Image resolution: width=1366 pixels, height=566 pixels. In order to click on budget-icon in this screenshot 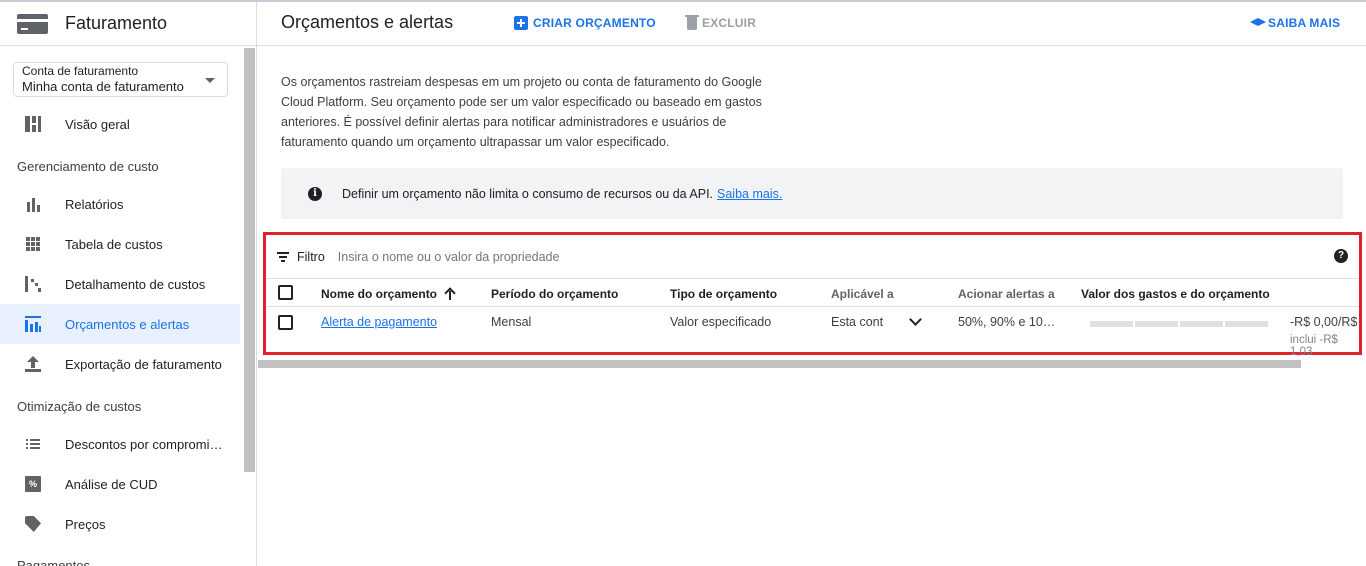, I will do `click(33, 324)`.